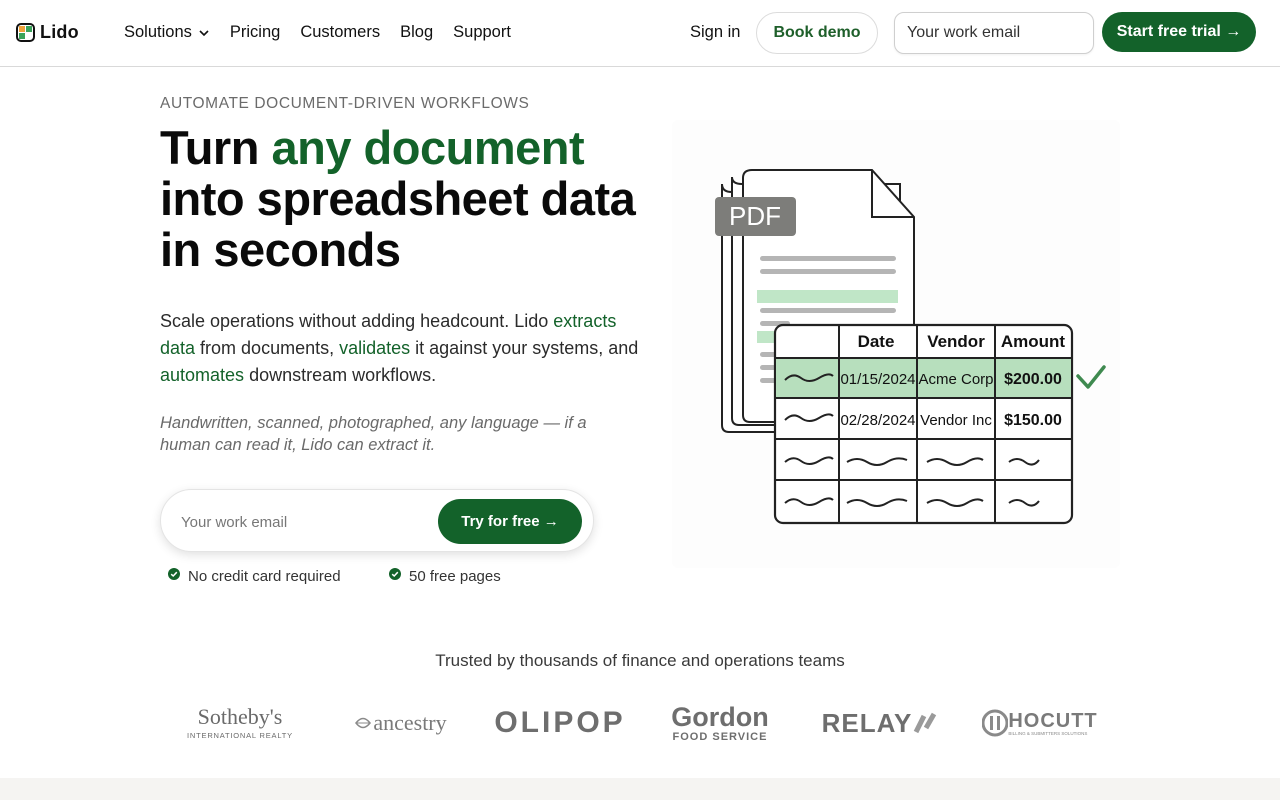 Image resolution: width=1280 pixels, height=800 pixels. Describe the element at coordinates (817, 33) in the screenshot. I see `book-demo-button: Book demo` at that location.